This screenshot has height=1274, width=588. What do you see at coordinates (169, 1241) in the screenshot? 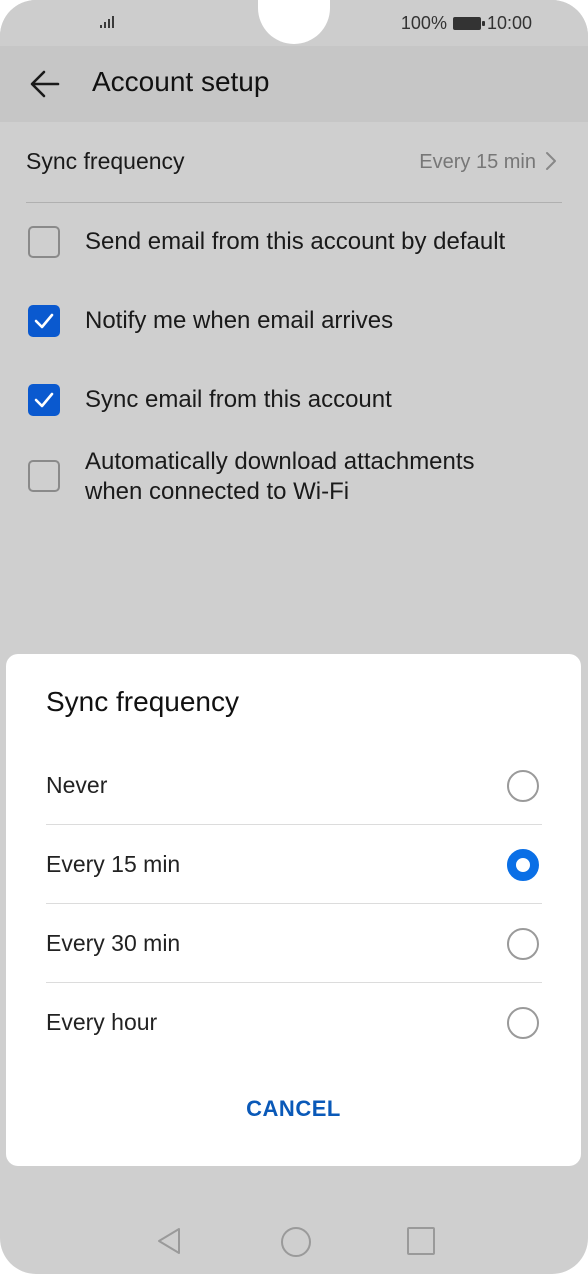
I see `back-triangle-icon` at bounding box center [169, 1241].